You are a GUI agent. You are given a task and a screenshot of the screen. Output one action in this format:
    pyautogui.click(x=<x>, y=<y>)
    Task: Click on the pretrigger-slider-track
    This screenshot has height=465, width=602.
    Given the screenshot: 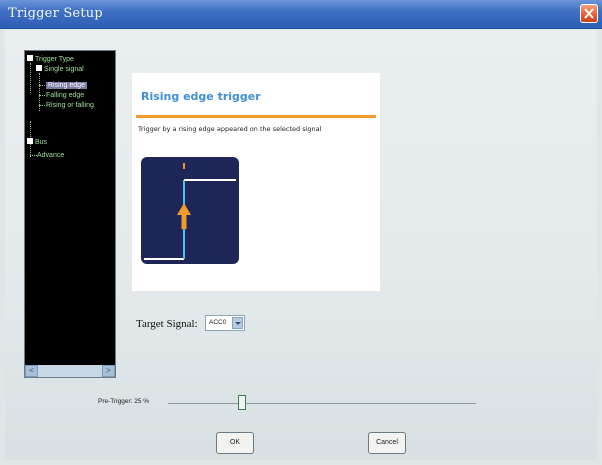 What is the action you would take?
    pyautogui.click(x=322, y=403)
    